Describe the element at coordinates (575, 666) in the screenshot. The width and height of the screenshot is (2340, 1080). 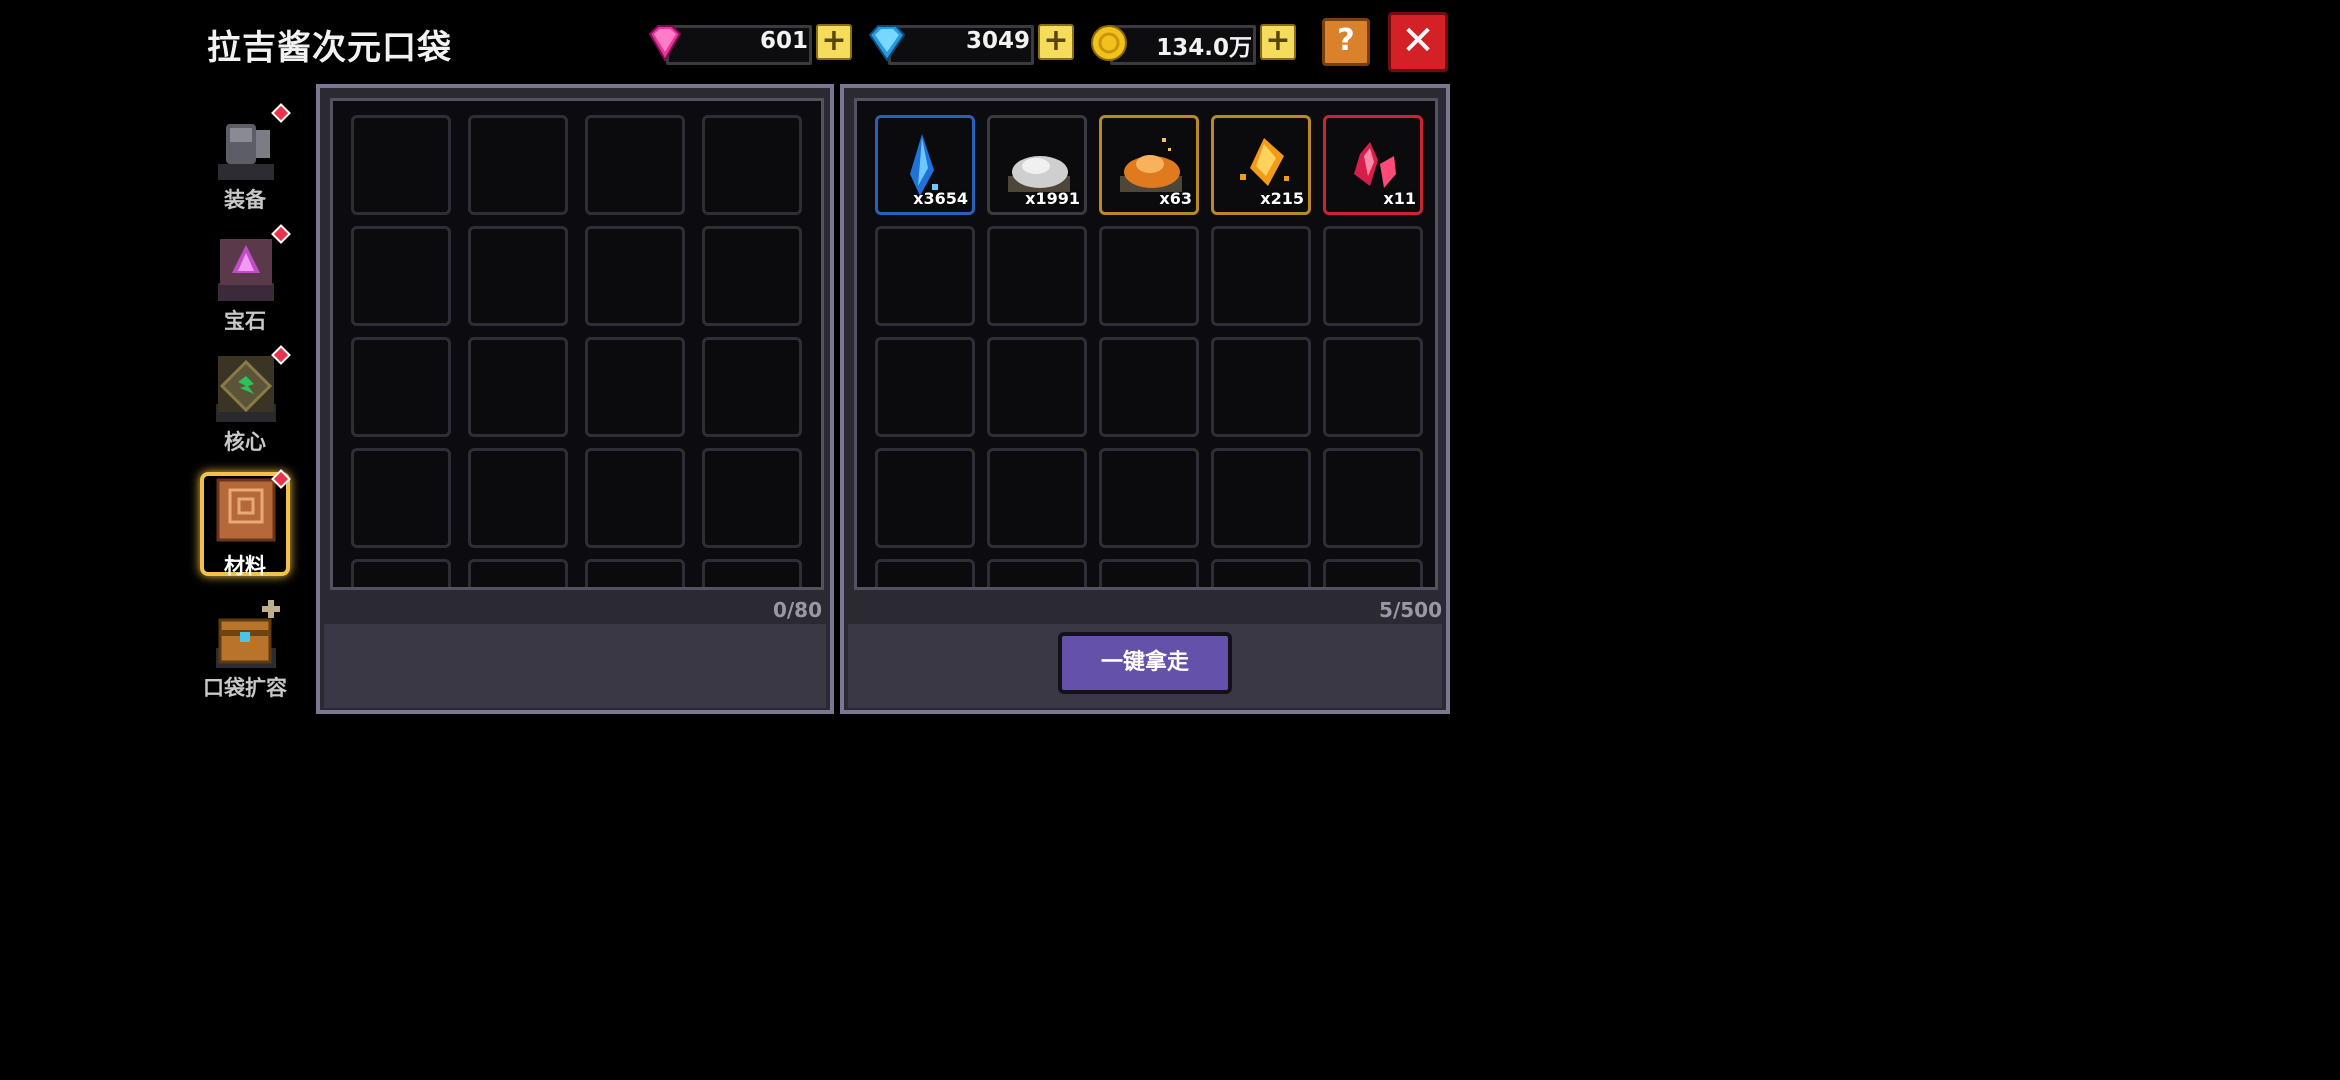
I see `left-footer` at that location.